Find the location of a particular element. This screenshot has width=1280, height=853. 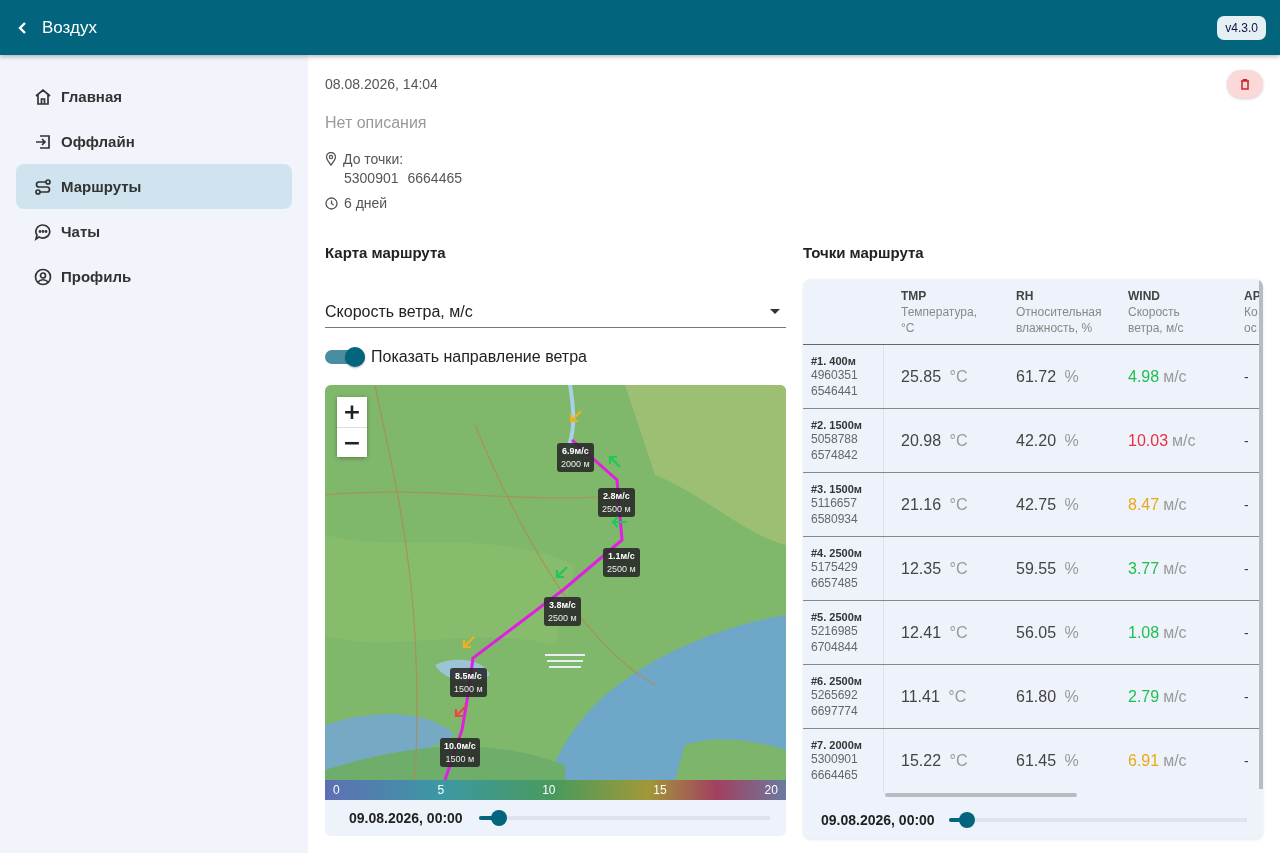

destination-coordinate: 5300901 is located at coordinates (371, 178).